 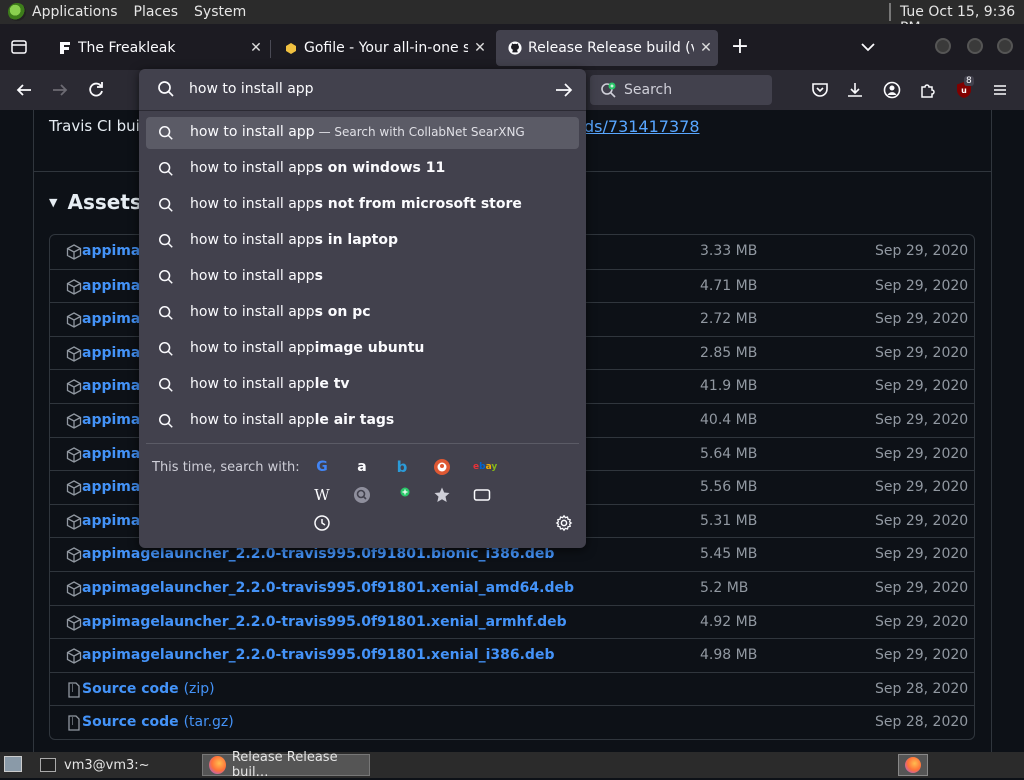 What do you see at coordinates (362, 421) in the screenshot?
I see `search-suggestion: how to install apple air tags` at bounding box center [362, 421].